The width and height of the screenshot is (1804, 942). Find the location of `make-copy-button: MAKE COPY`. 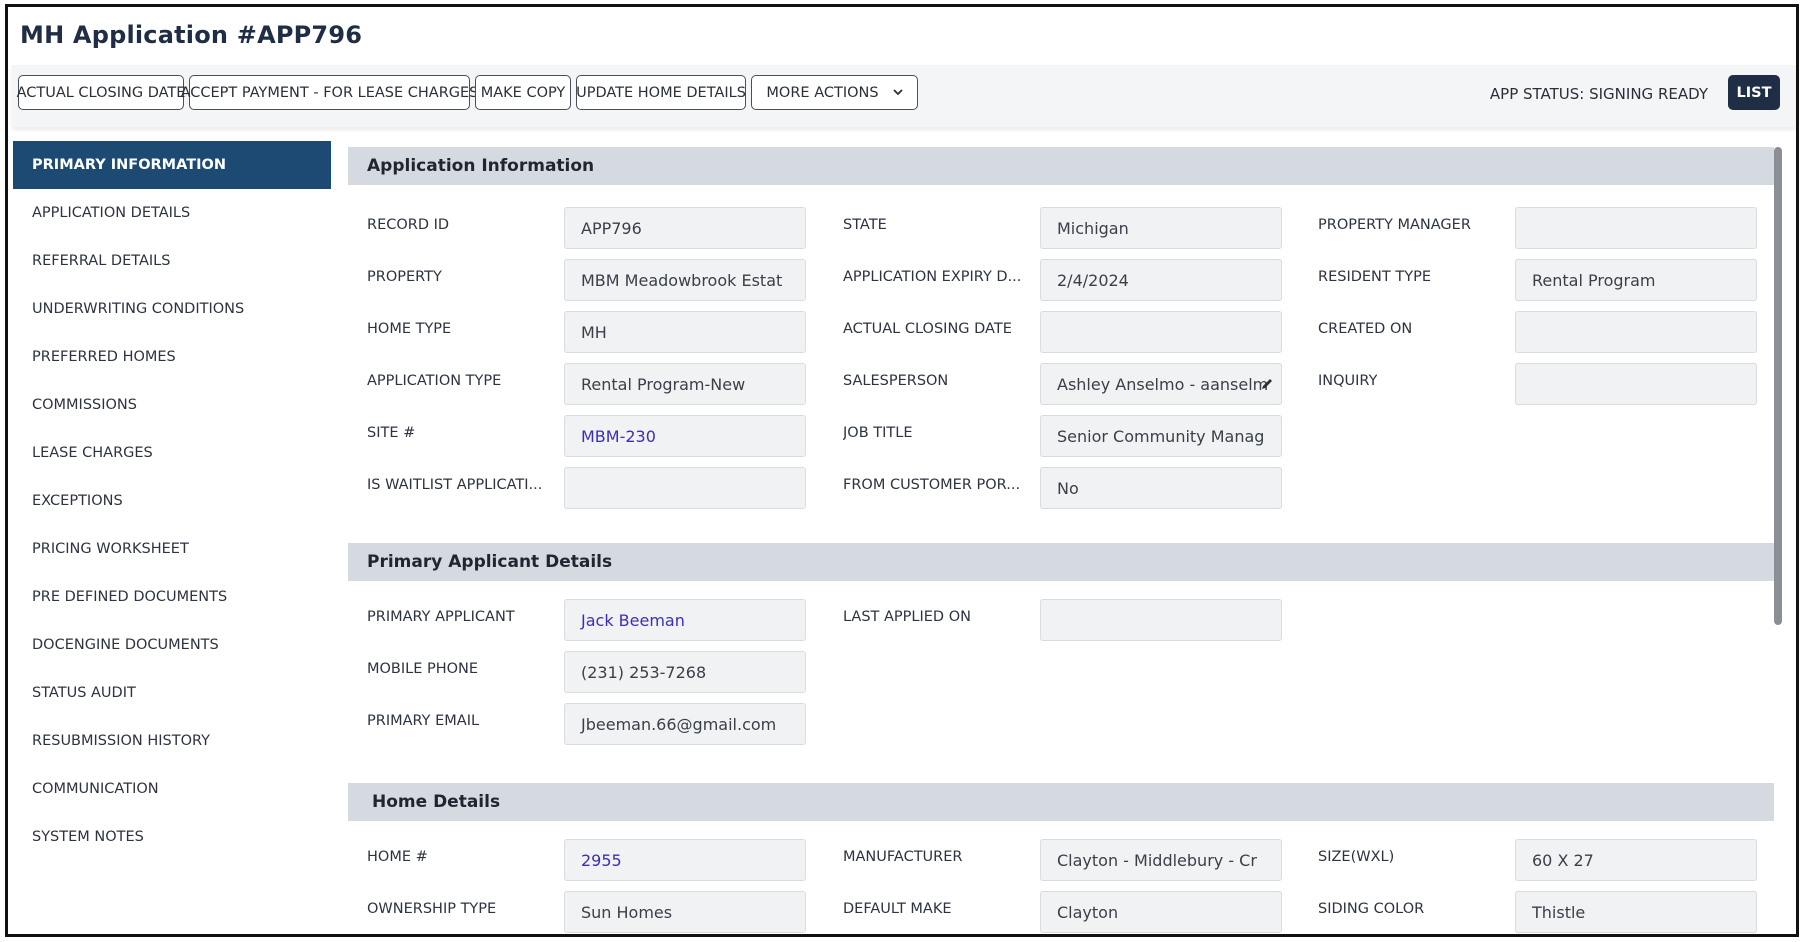

make-copy-button: MAKE COPY is located at coordinates (523, 92).